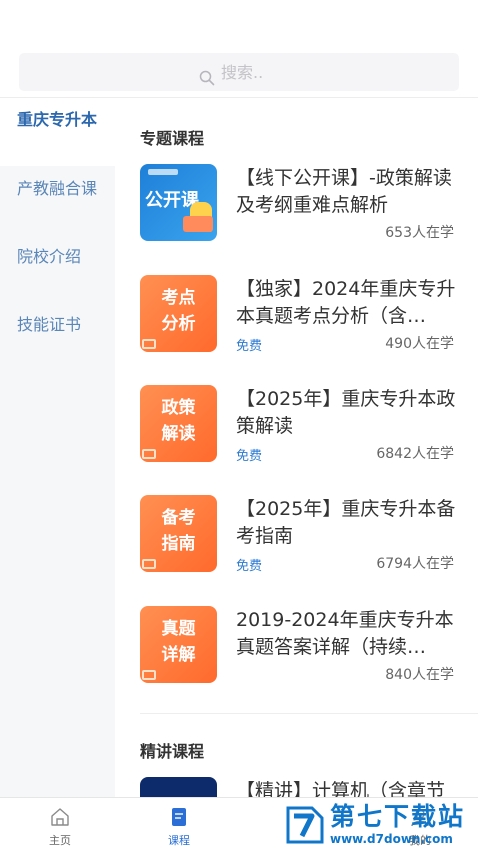 The width and height of the screenshot is (478, 850). I want to click on logo-mark, so click(163, 172).